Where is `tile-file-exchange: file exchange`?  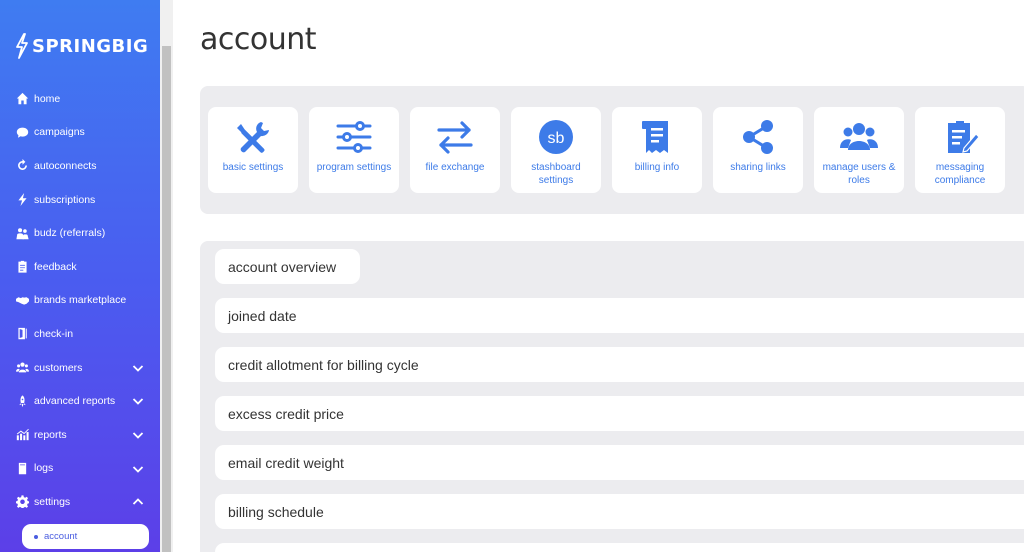
tile-file-exchange: file exchange is located at coordinates (455, 150).